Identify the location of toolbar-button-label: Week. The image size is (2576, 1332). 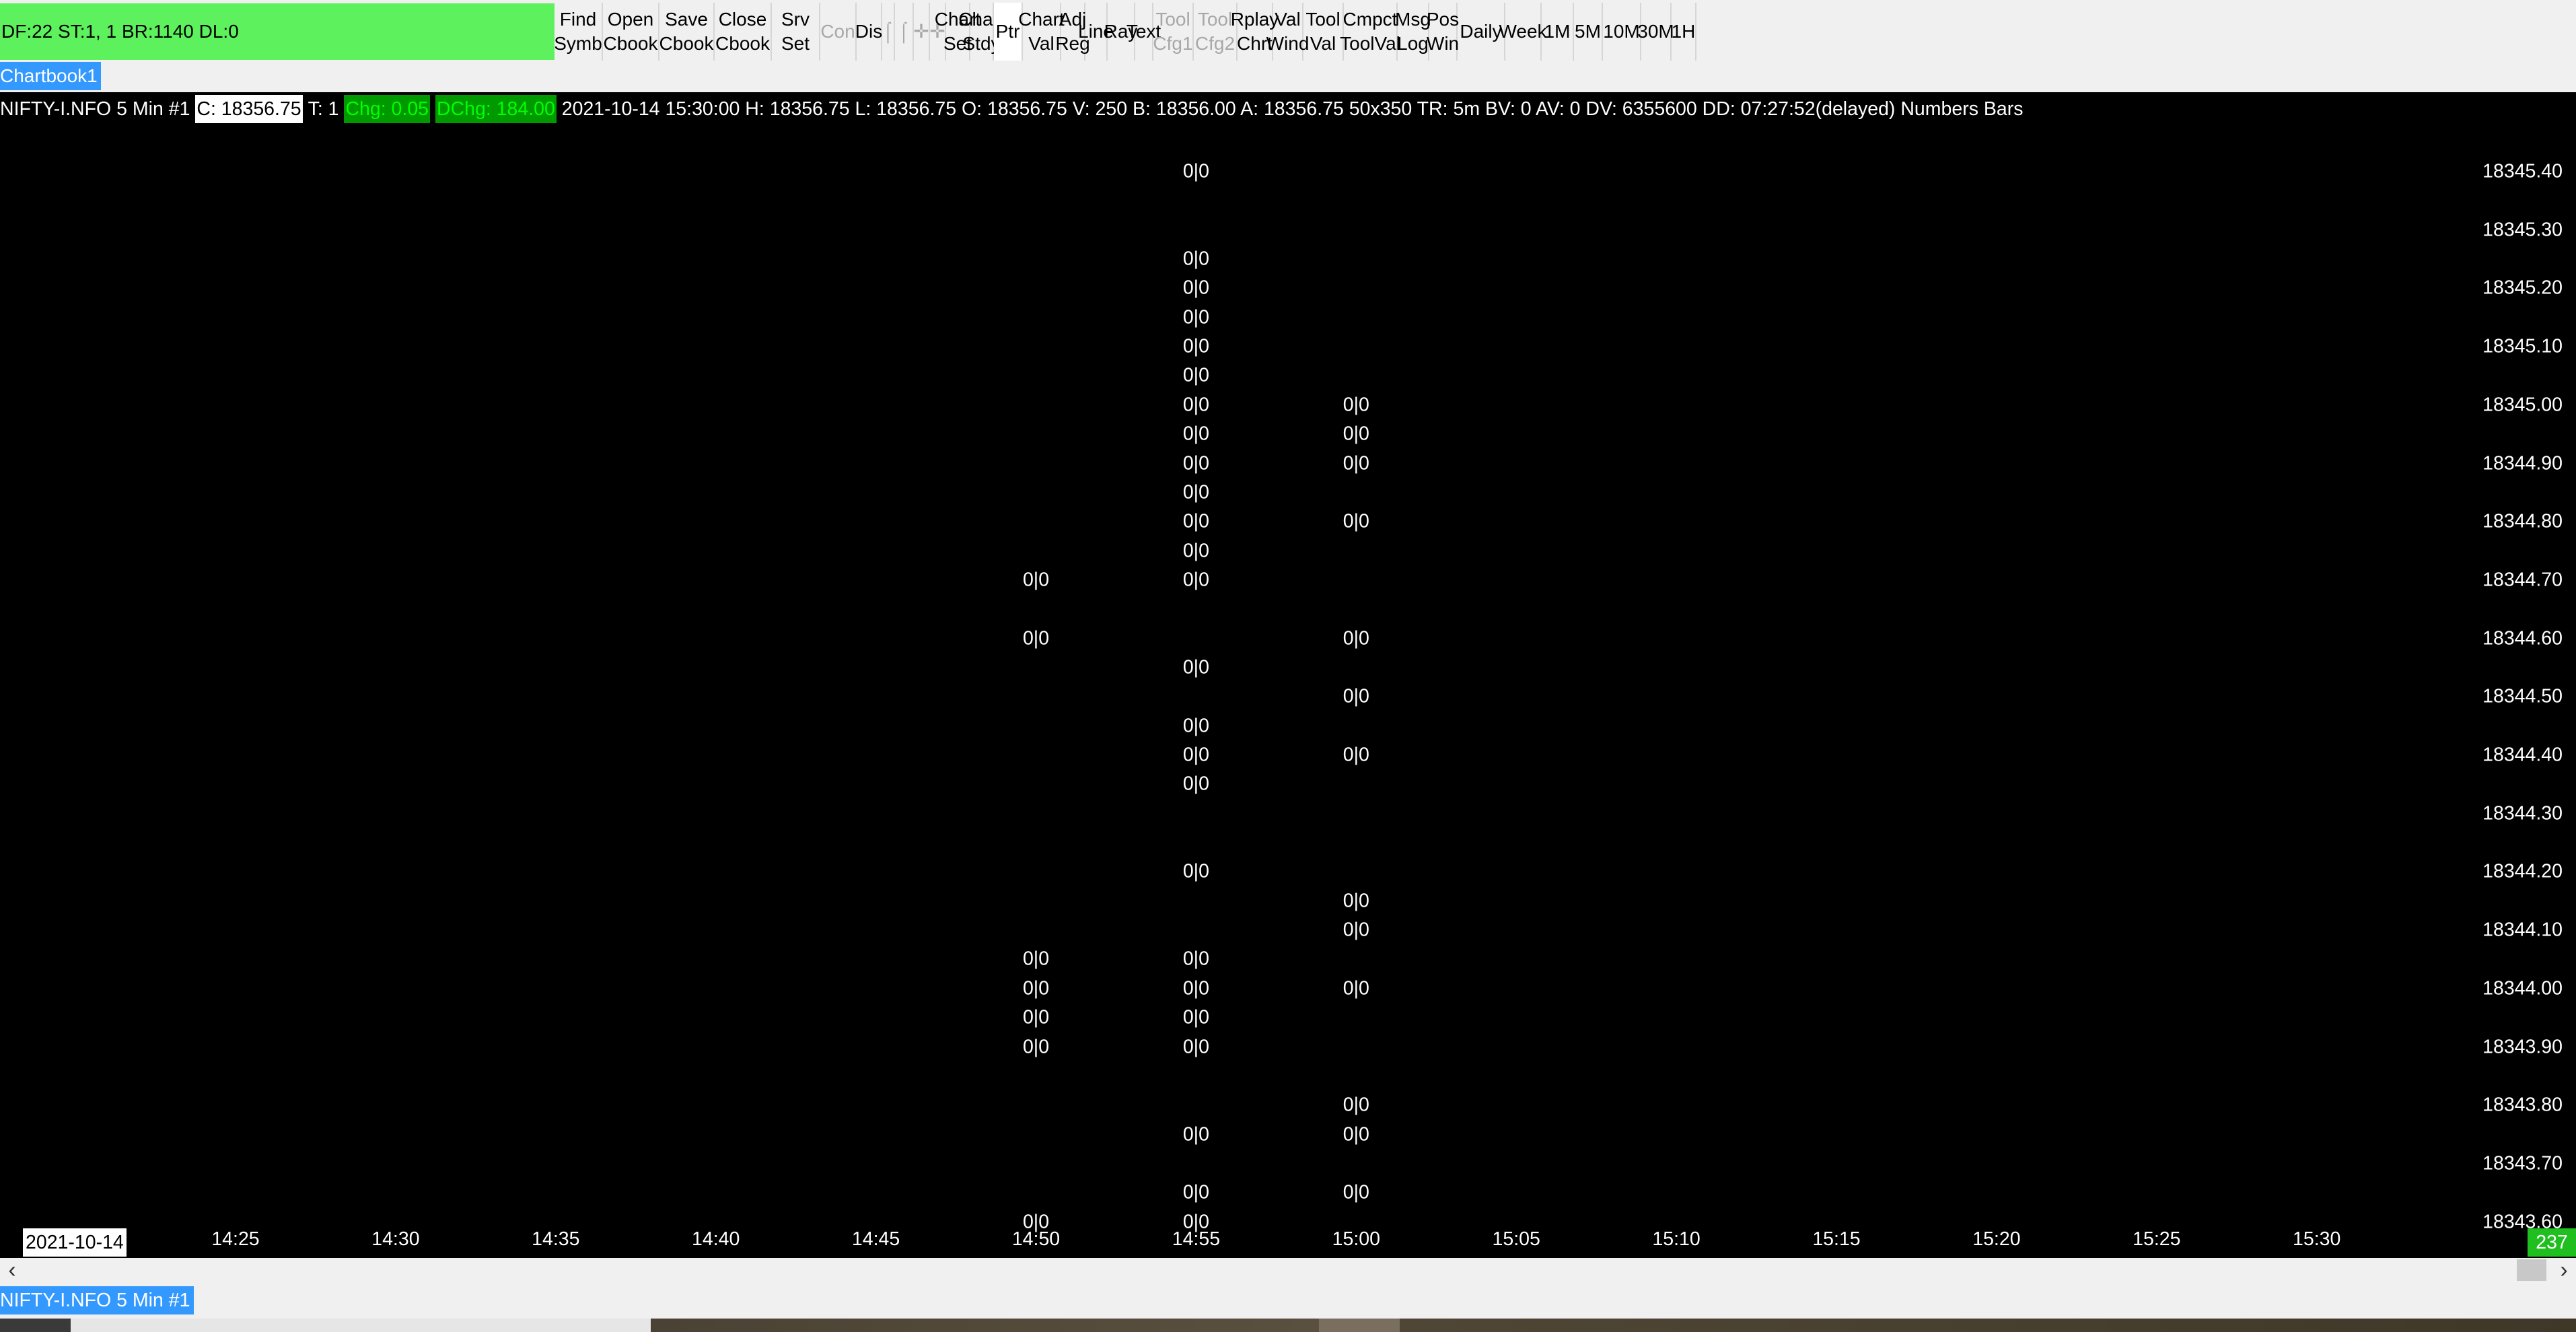
(1523, 31).